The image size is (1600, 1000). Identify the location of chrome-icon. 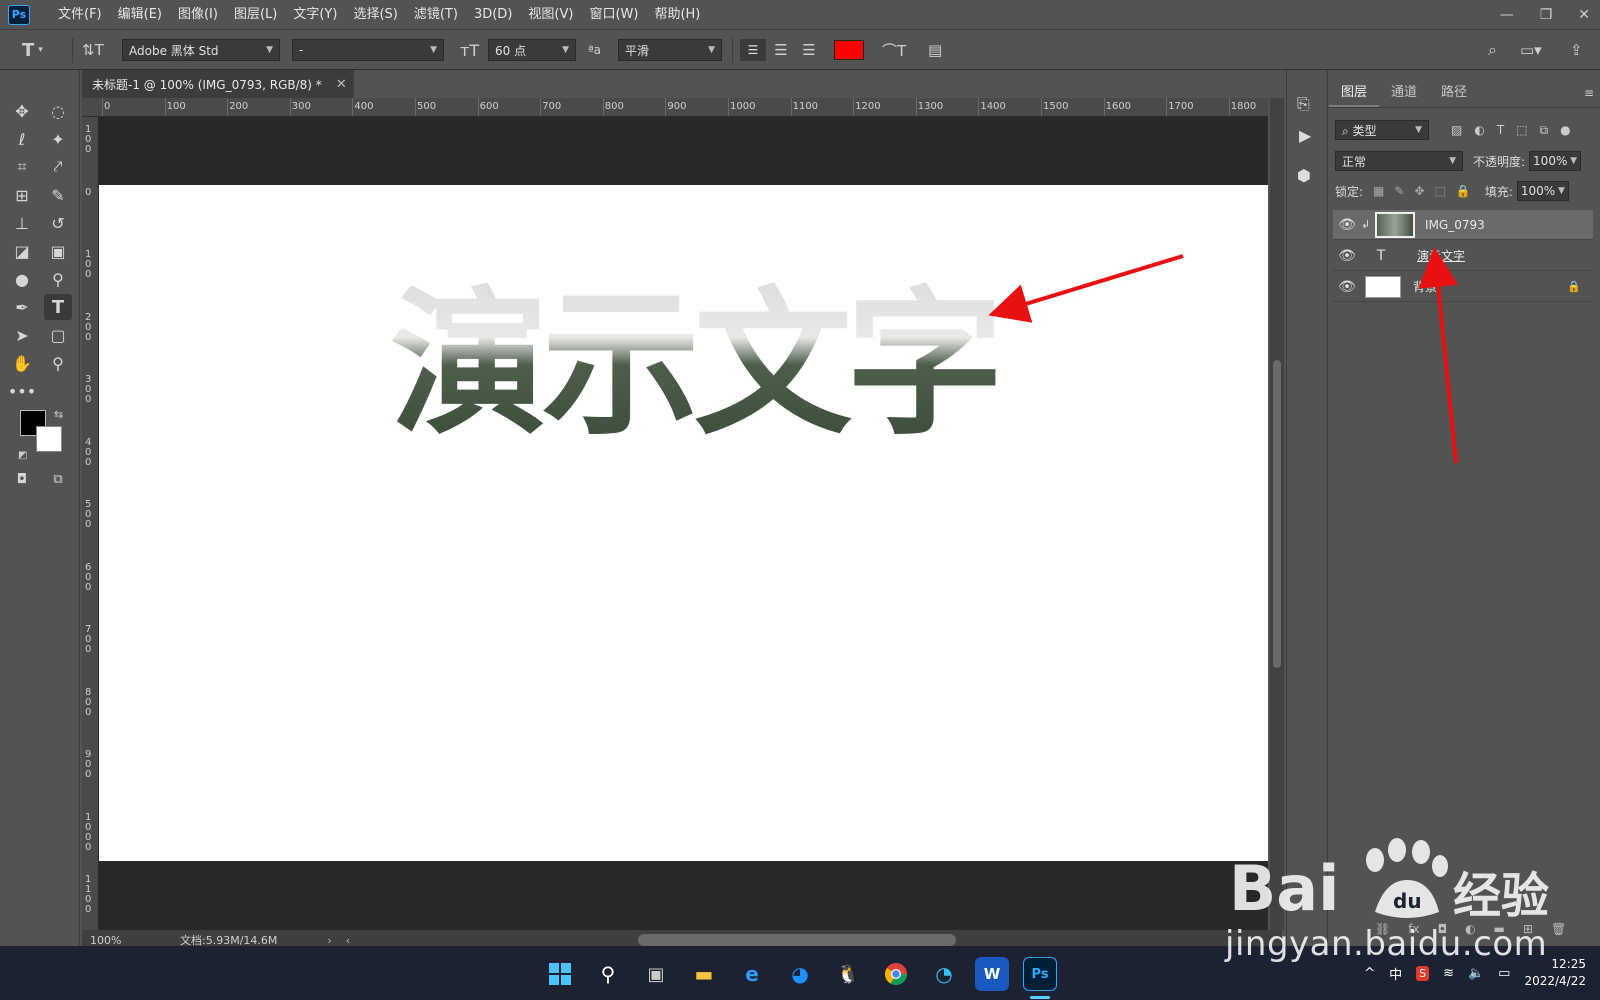
(896, 974).